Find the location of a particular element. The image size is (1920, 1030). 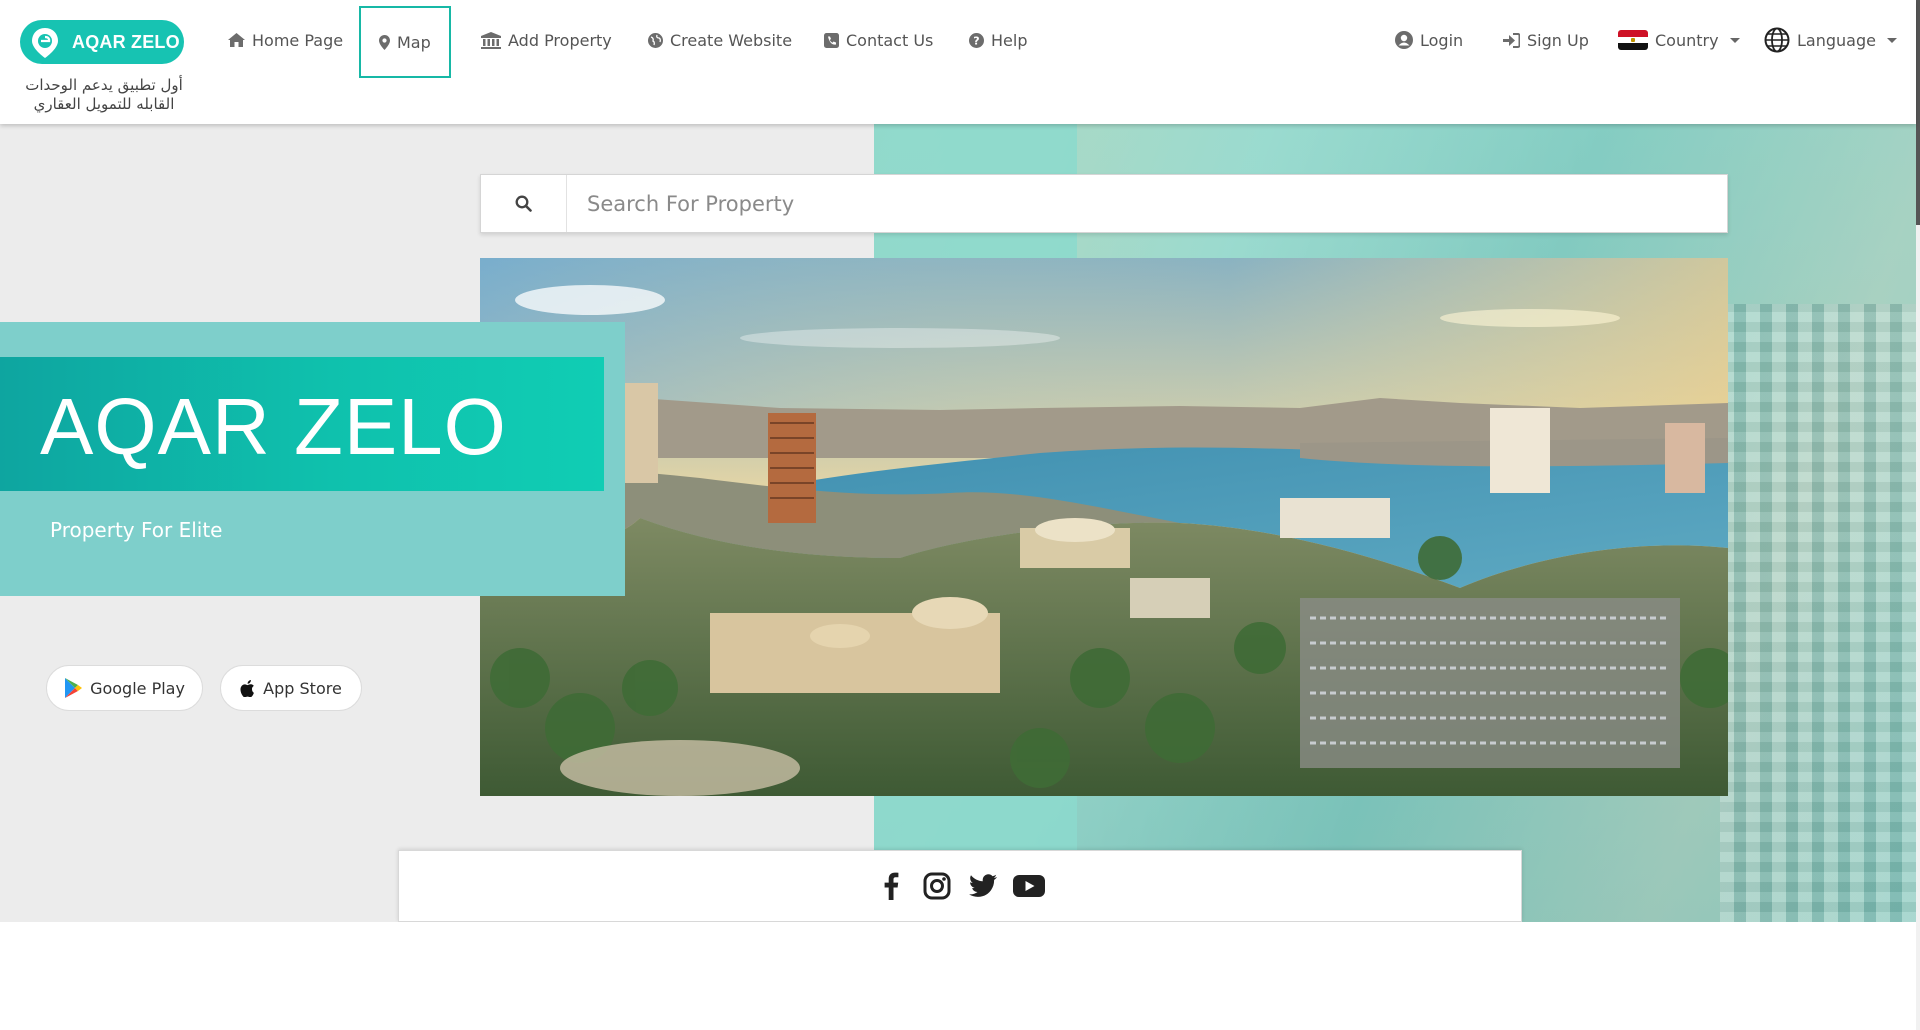

app-store-button: App Store is located at coordinates (291, 688).